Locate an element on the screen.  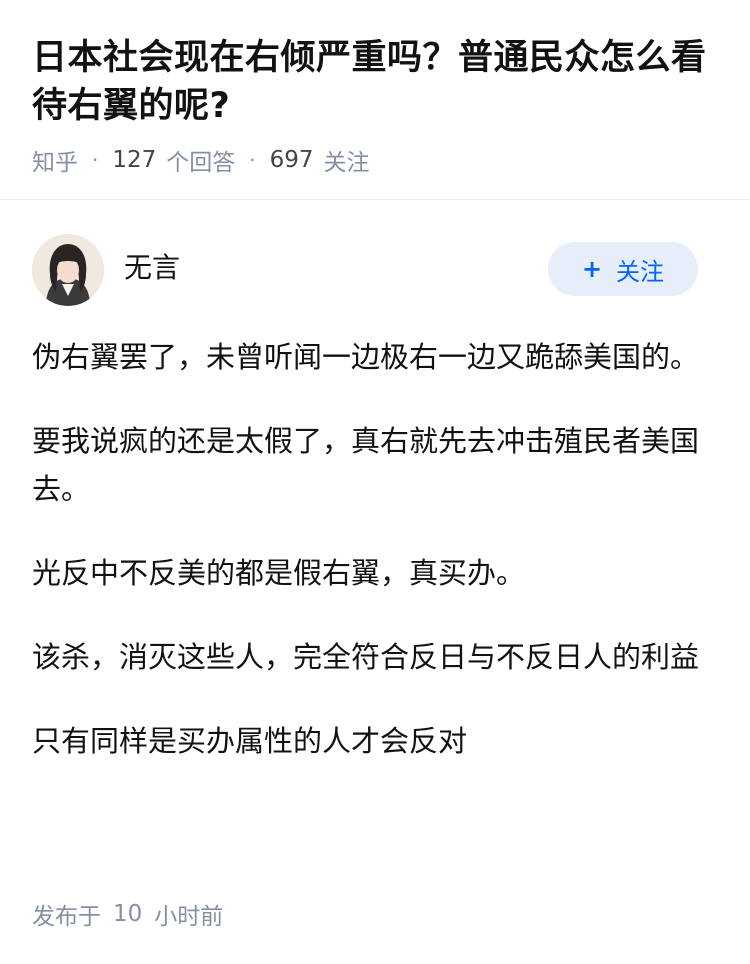
avatar is located at coordinates (68, 270).